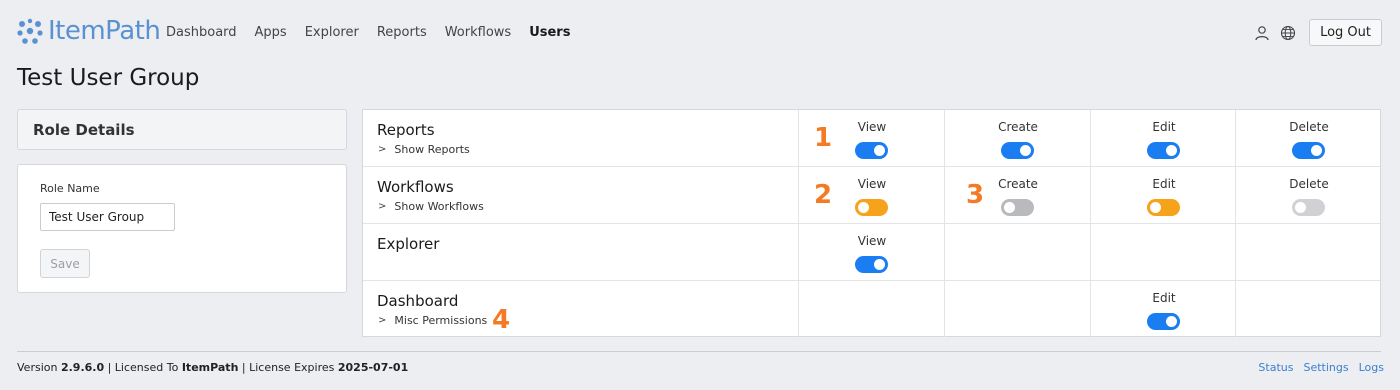  Describe the element at coordinates (84, 130) in the screenshot. I see `role-details-title: Role Details` at that location.